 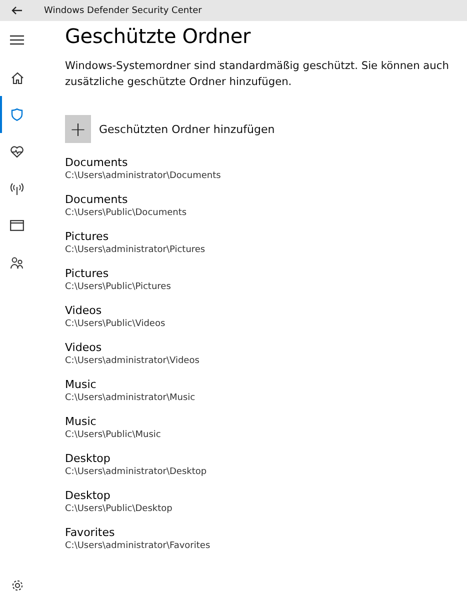 What do you see at coordinates (123, 11) in the screenshot?
I see `window-title: Windows Defender Security Center` at bounding box center [123, 11].